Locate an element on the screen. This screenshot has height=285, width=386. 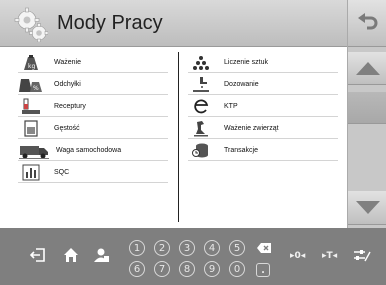
logout-button is located at coordinates (38, 255).